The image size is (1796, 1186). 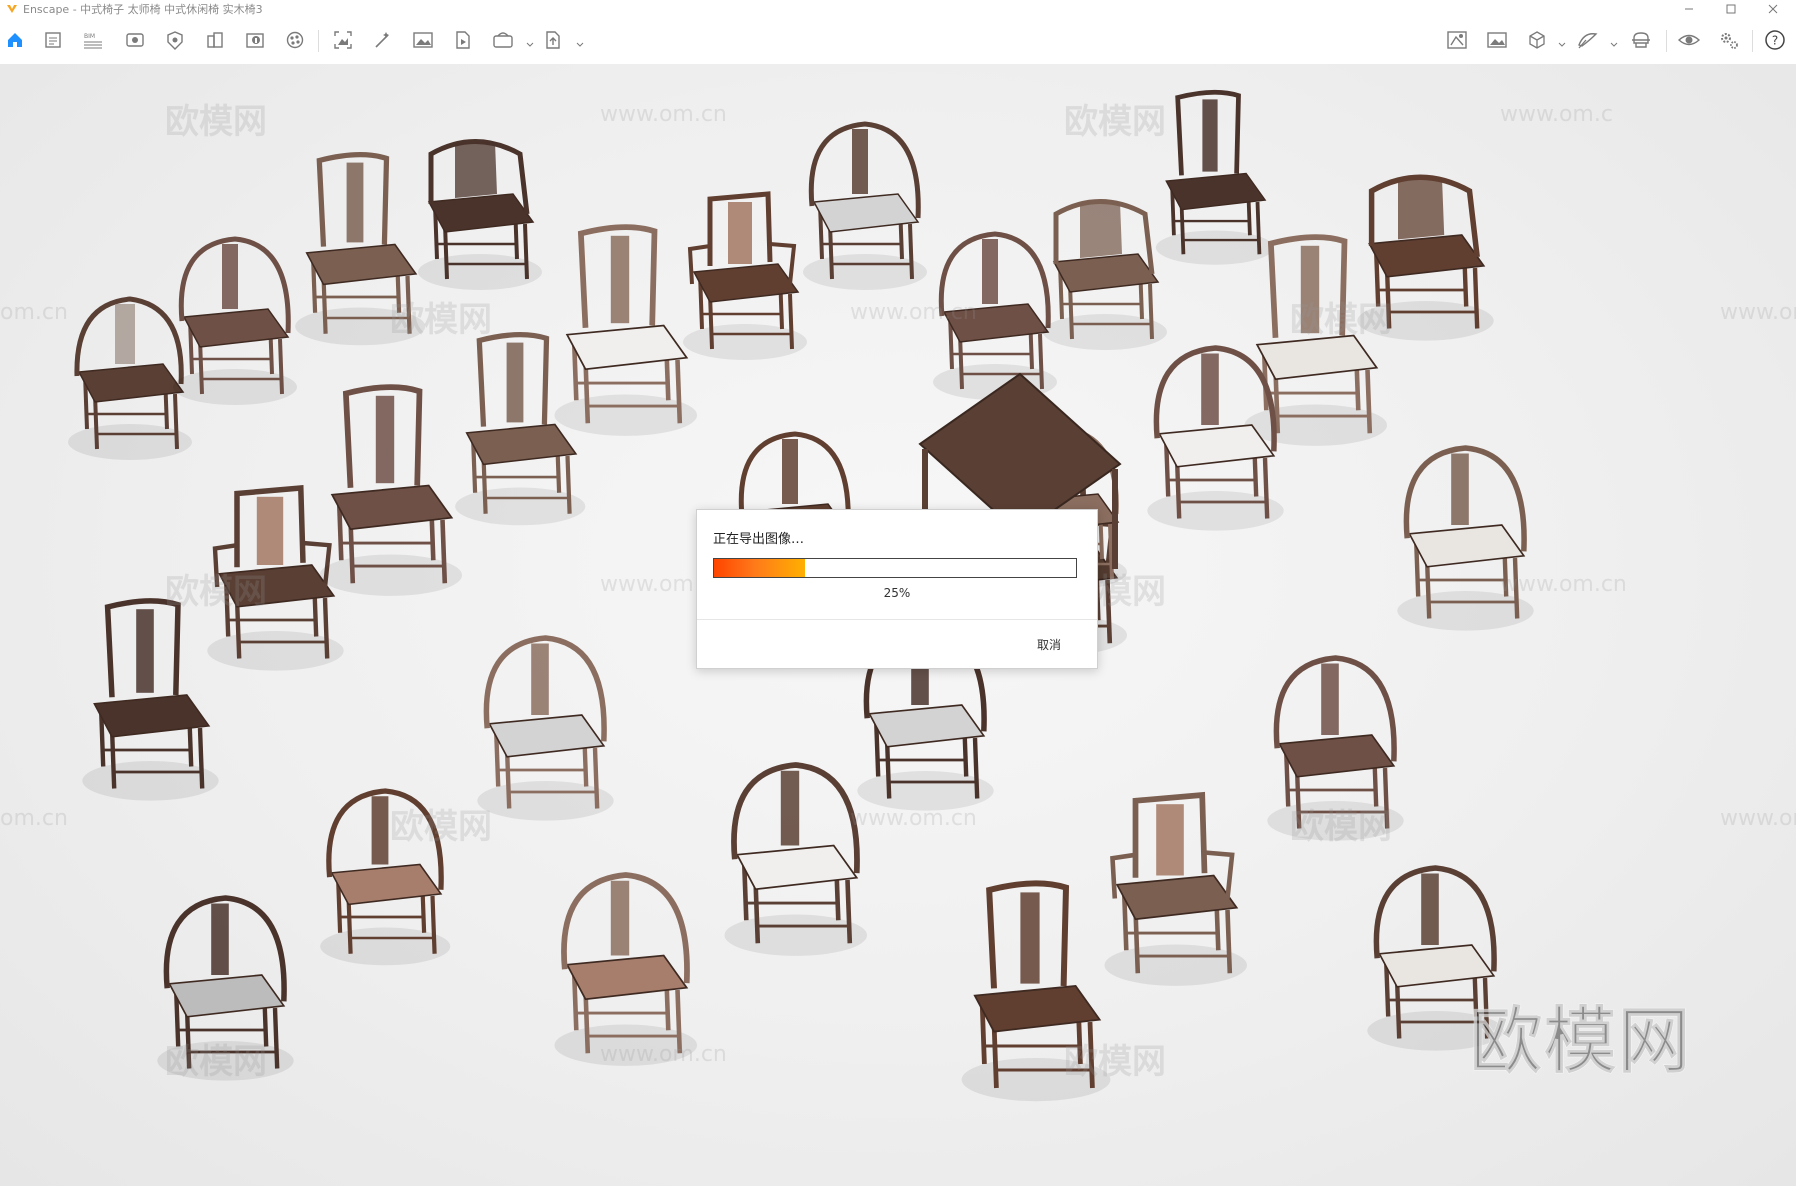 I want to click on building-icon, so click(x=215, y=40).